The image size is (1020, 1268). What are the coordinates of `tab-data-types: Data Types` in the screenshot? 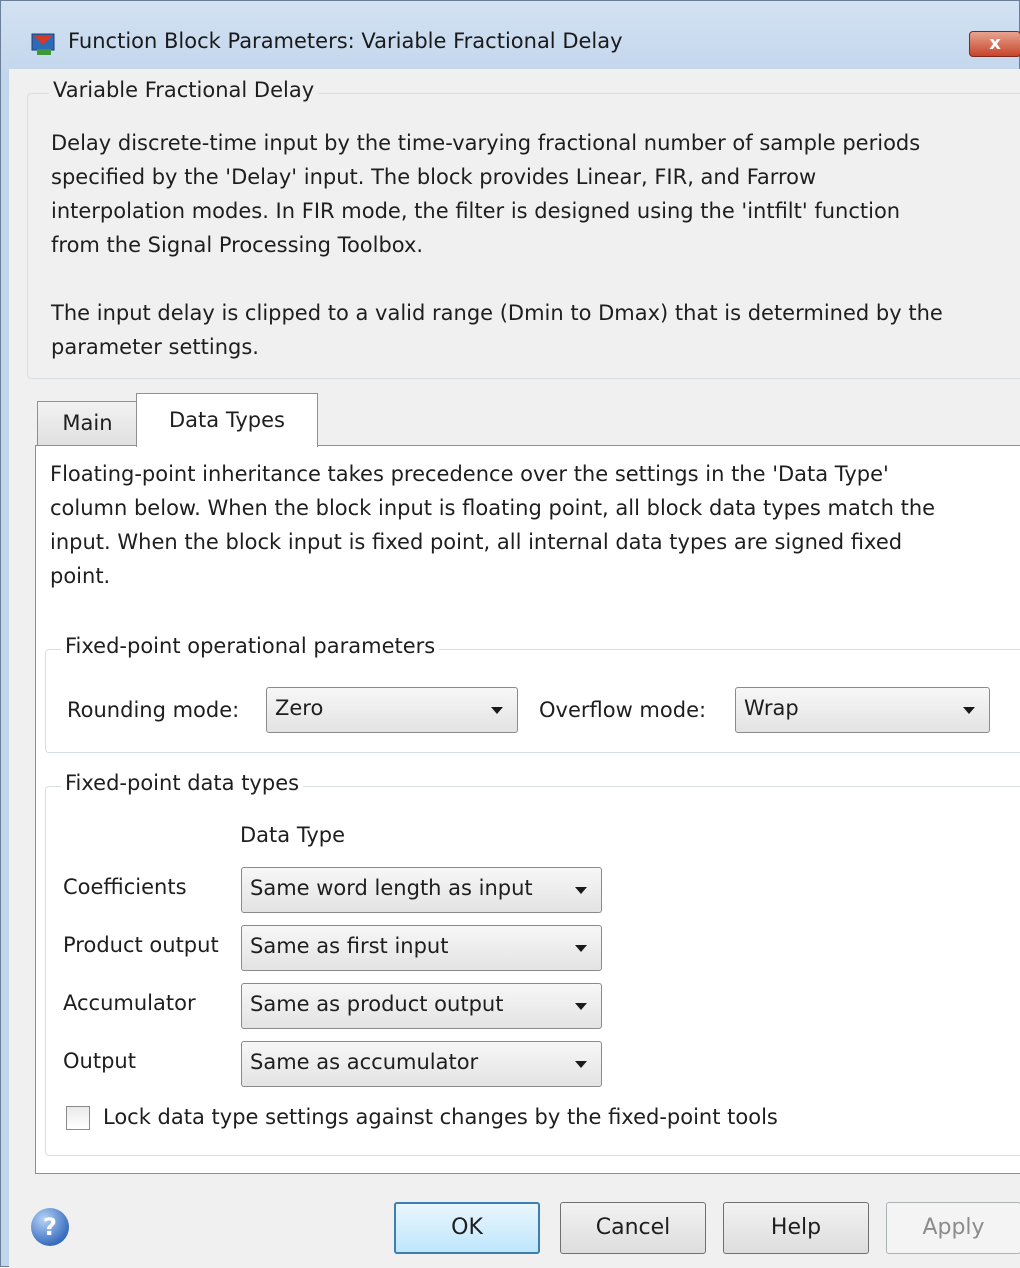 It's located at (227, 420).